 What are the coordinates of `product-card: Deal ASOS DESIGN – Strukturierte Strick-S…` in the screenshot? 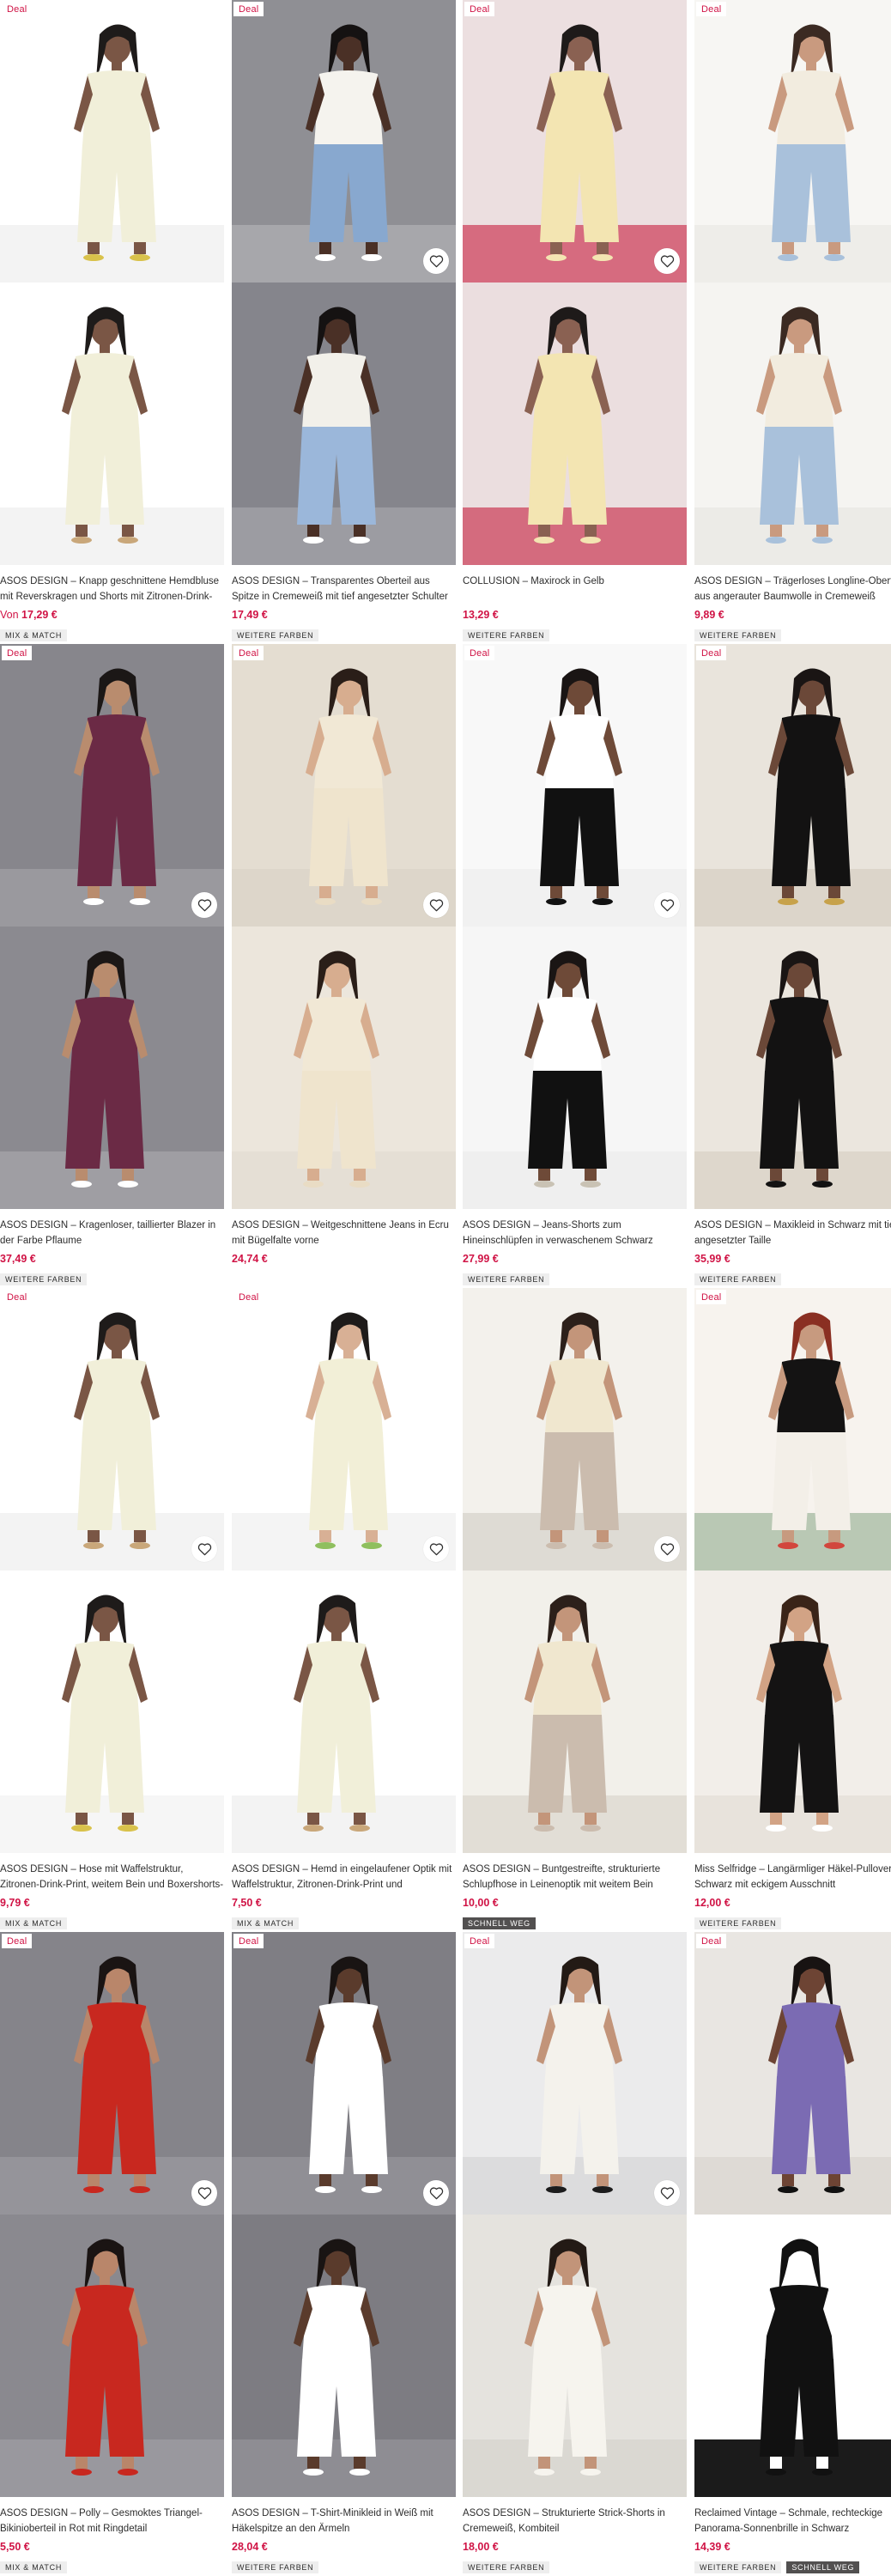 It's located at (575, 2254).